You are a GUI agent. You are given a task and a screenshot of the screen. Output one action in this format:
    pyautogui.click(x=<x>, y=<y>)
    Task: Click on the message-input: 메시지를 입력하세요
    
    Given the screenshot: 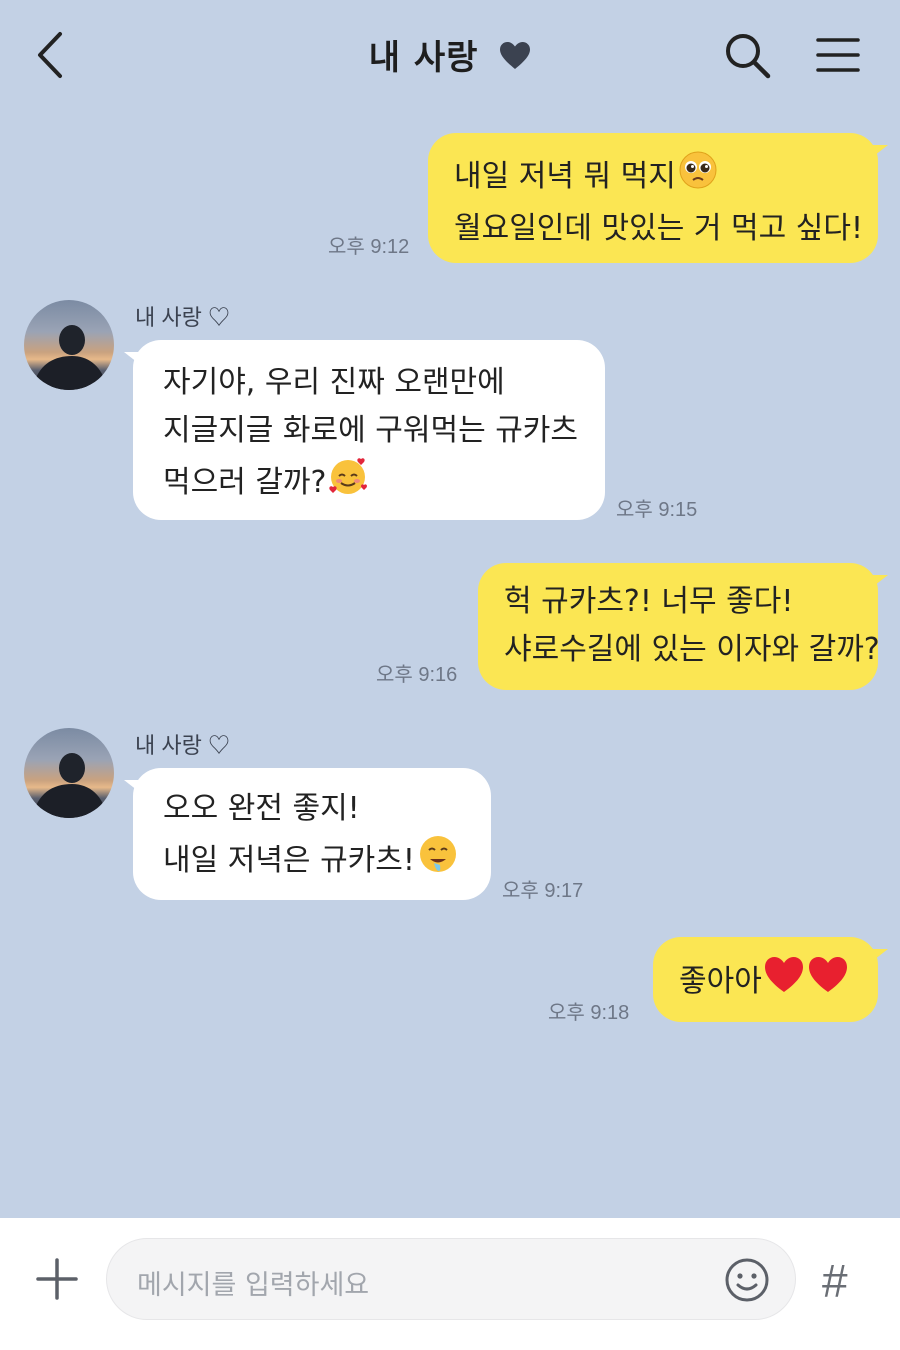 What is the action you would take?
    pyautogui.click(x=451, y=1279)
    